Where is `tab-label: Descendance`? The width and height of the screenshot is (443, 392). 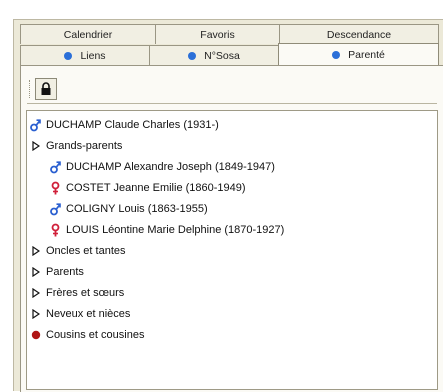 tab-label: Descendance is located at coordinates (359, 34).